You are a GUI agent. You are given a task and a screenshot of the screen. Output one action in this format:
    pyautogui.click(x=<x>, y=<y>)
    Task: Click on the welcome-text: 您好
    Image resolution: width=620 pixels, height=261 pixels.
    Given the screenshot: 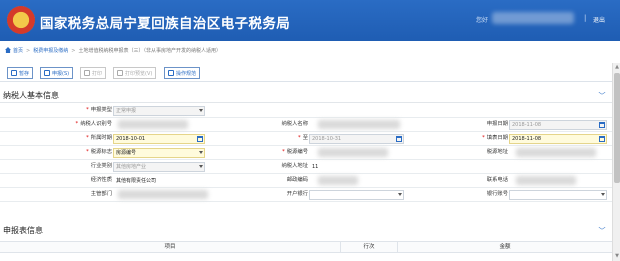 What is the action you would take?
    pyautogui.click(x=482, y=20)
    